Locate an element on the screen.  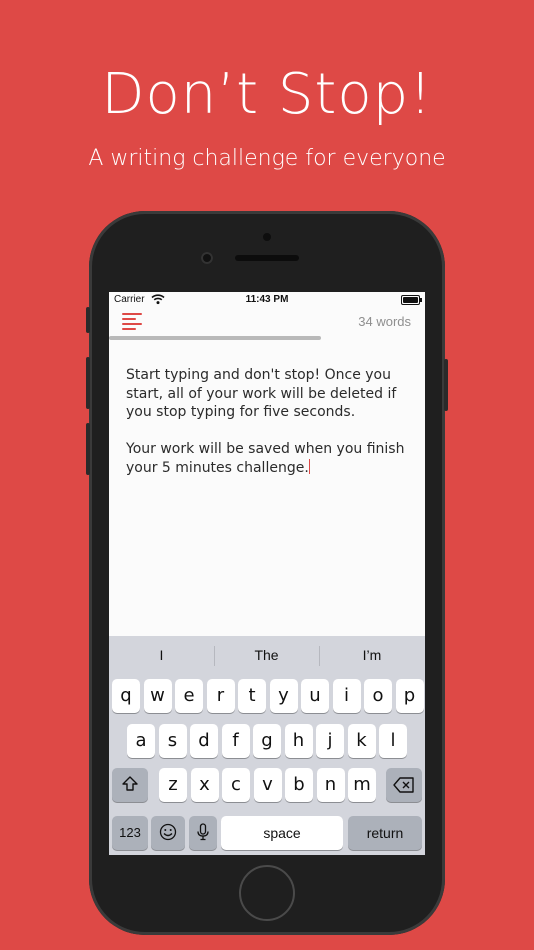
key-s: s is located at coordinates (172, 741).